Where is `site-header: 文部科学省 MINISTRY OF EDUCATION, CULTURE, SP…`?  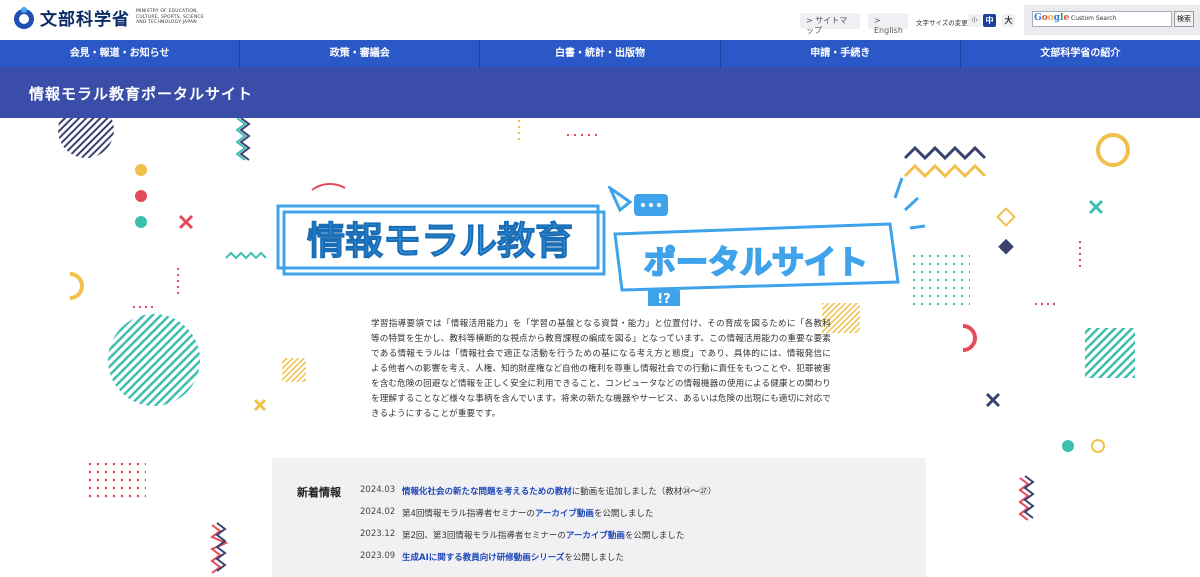
site-header: 文部科学省 MINISTRY OF EDUCATION, CULTURE, SP… is located at coordinates (600, 20).